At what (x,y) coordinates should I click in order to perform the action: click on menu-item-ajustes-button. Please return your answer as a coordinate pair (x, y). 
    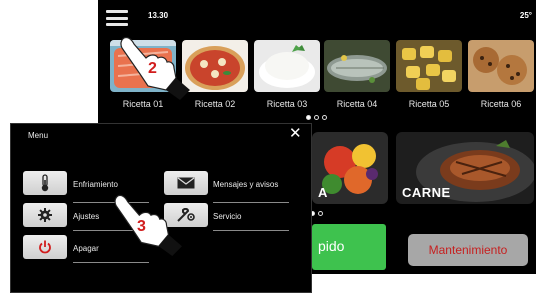
    Looking at the image, I should click on (45, 215).